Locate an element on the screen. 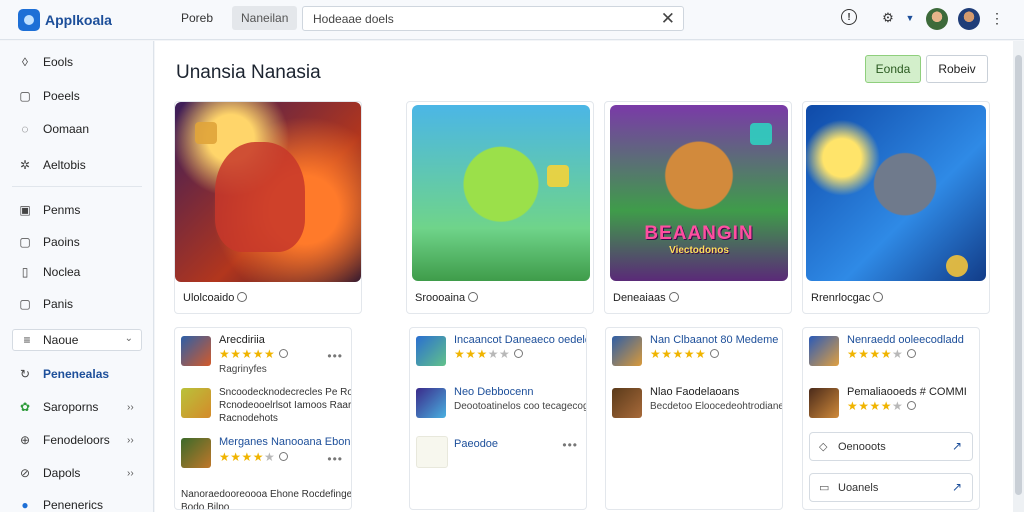 The height and width of the screenshot is (512, 1024). close-icon: ✕ is located at coordinates (668, 19).